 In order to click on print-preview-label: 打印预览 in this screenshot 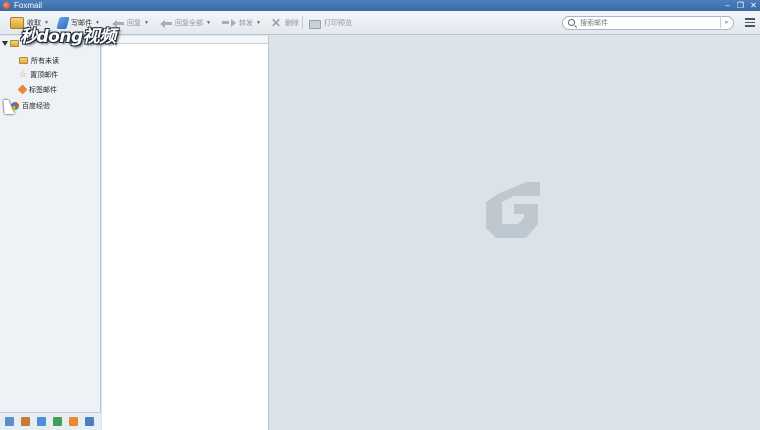, I will do `click(338, 23)`.